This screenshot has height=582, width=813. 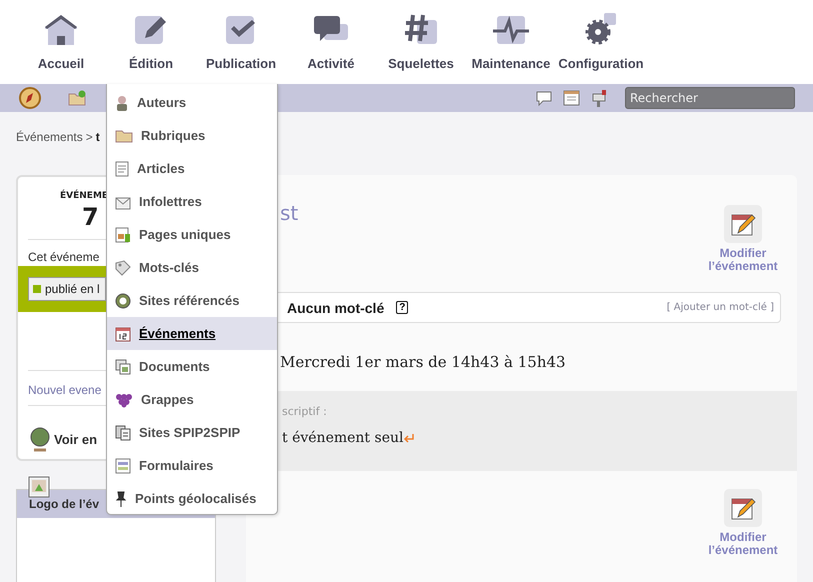 What do you see at coordinates (123, 466) in the screenshot?
I see `form-icon` at bounding box center [123, 466].